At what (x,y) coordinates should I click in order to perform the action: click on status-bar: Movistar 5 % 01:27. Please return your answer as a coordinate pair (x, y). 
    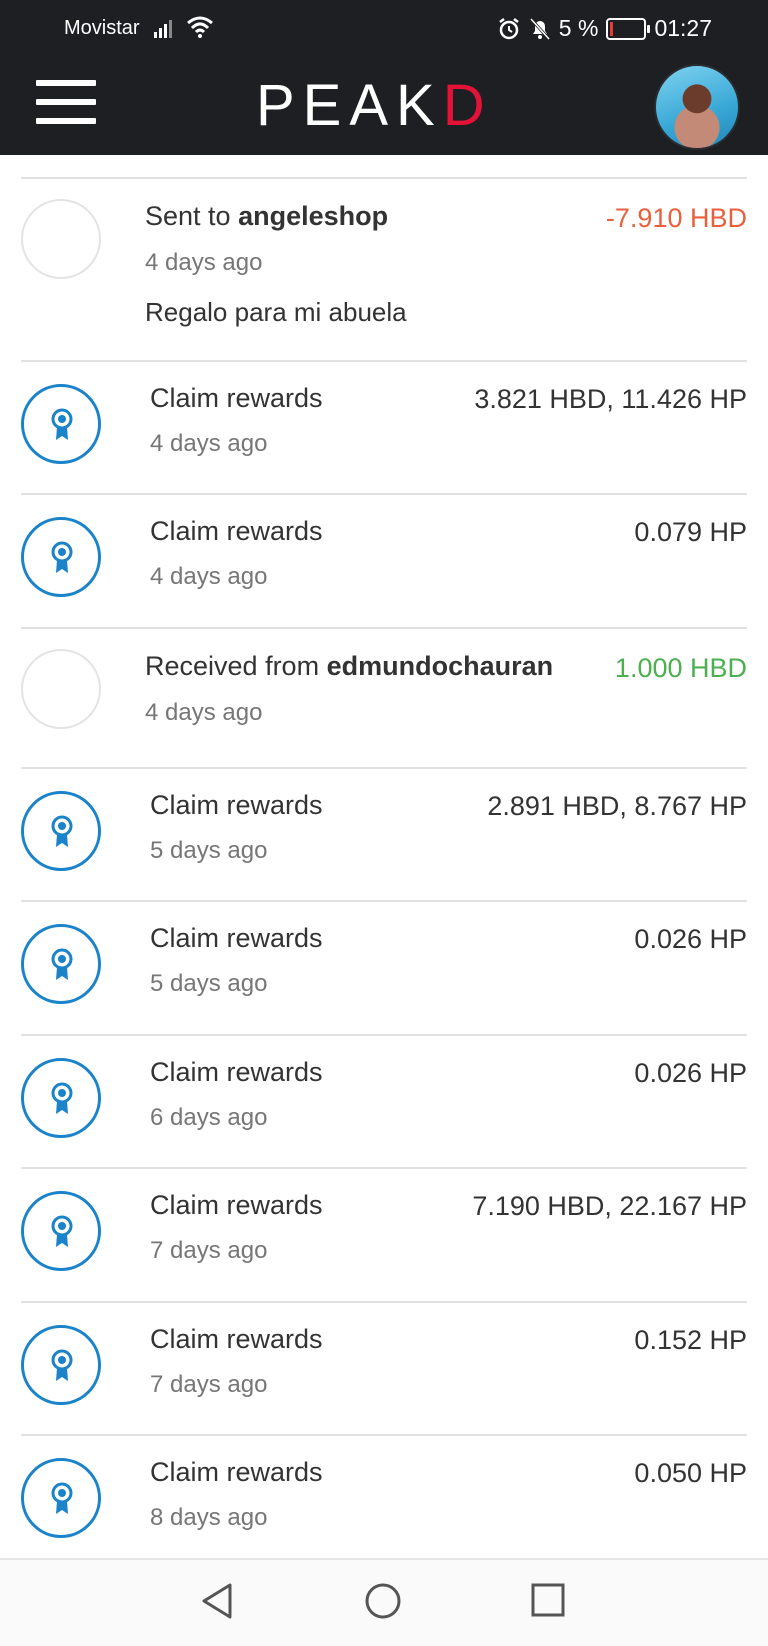
    Looking at the image, I should click on (384, 29).